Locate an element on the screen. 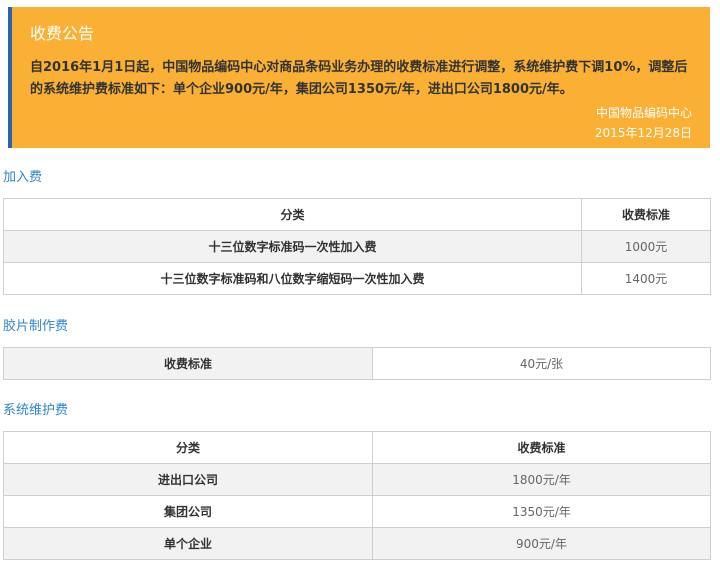  table-row: 单个企业 900元/年 is located at coordinates (357, 543).